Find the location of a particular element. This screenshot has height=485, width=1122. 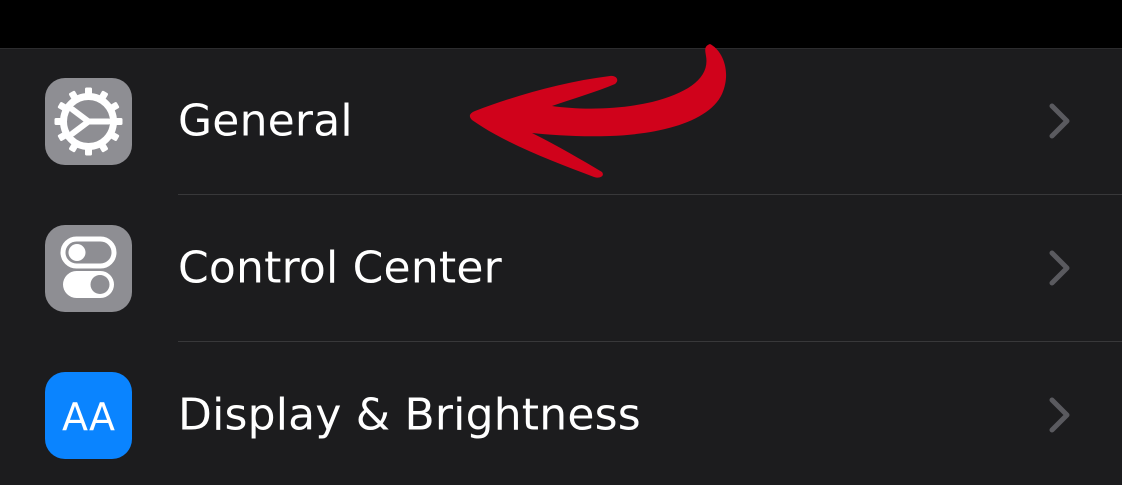

gear-icon is located at coordinates (88, 121).